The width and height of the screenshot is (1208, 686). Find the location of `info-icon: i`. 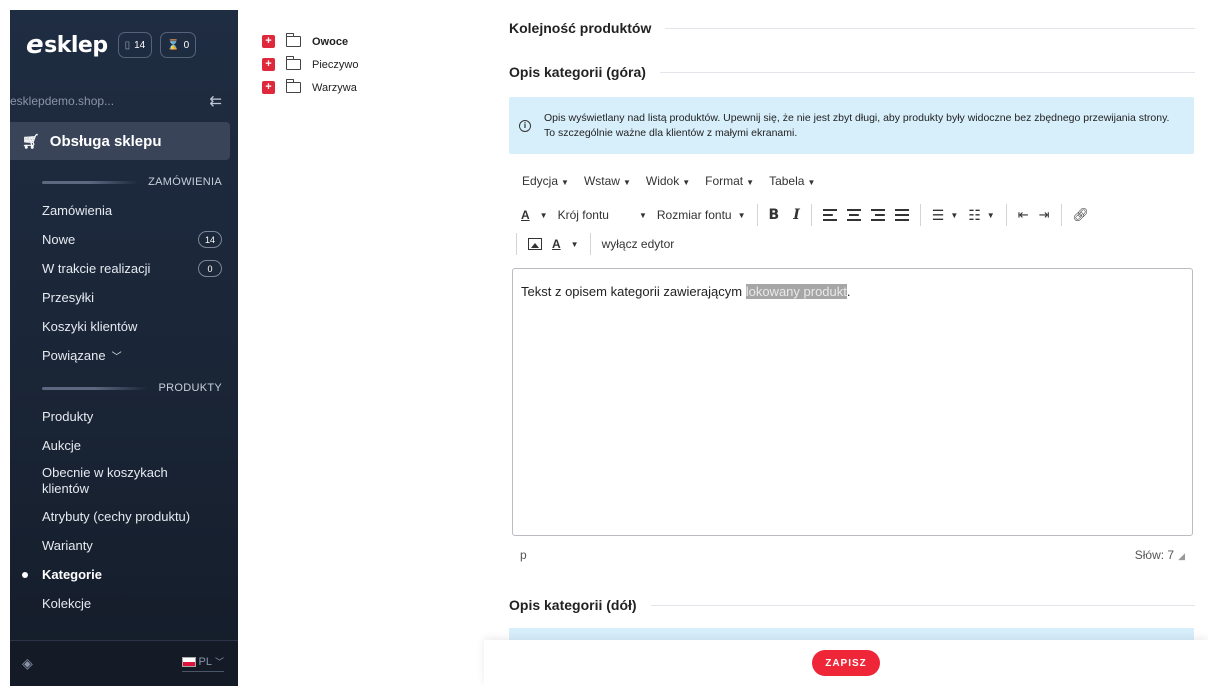

info-icon: i is located at coordinates (525, 125).